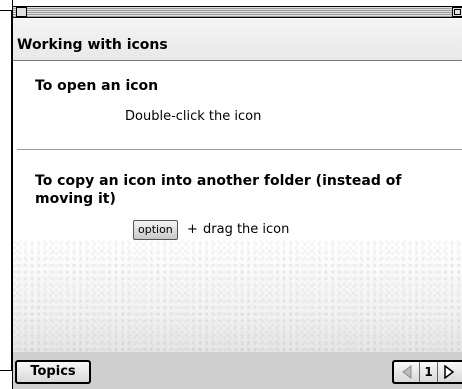  I want to click on instruction-open-icon: Double-click the icon, so click(193, 116).